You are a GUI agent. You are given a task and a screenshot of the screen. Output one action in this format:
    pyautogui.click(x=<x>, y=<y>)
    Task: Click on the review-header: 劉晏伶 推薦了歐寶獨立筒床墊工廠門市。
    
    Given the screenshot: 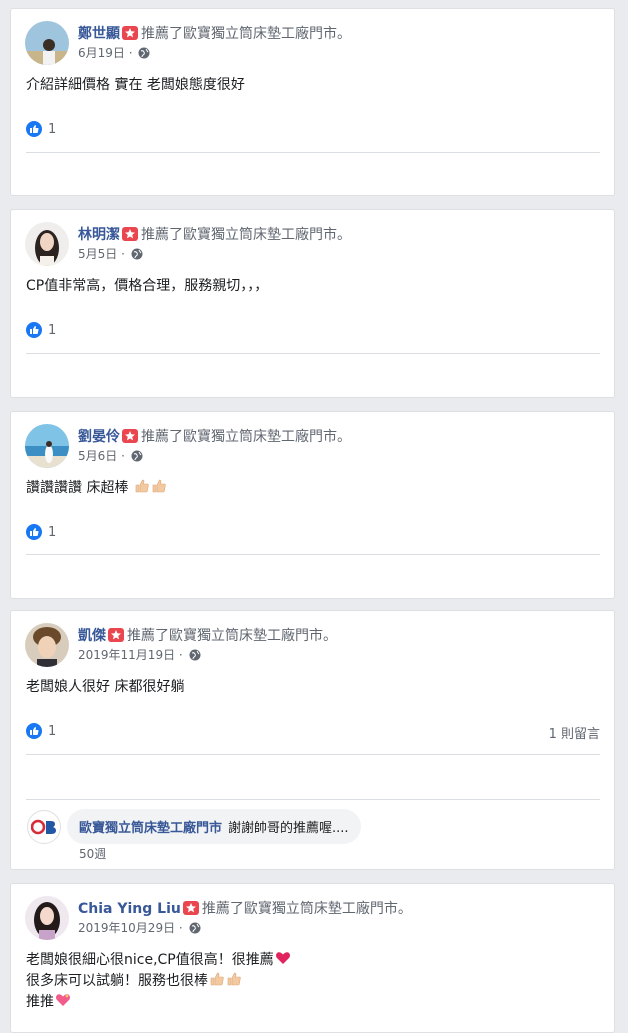 What is the action you would take?
    pyautogui.click(x=214, y=436)
    